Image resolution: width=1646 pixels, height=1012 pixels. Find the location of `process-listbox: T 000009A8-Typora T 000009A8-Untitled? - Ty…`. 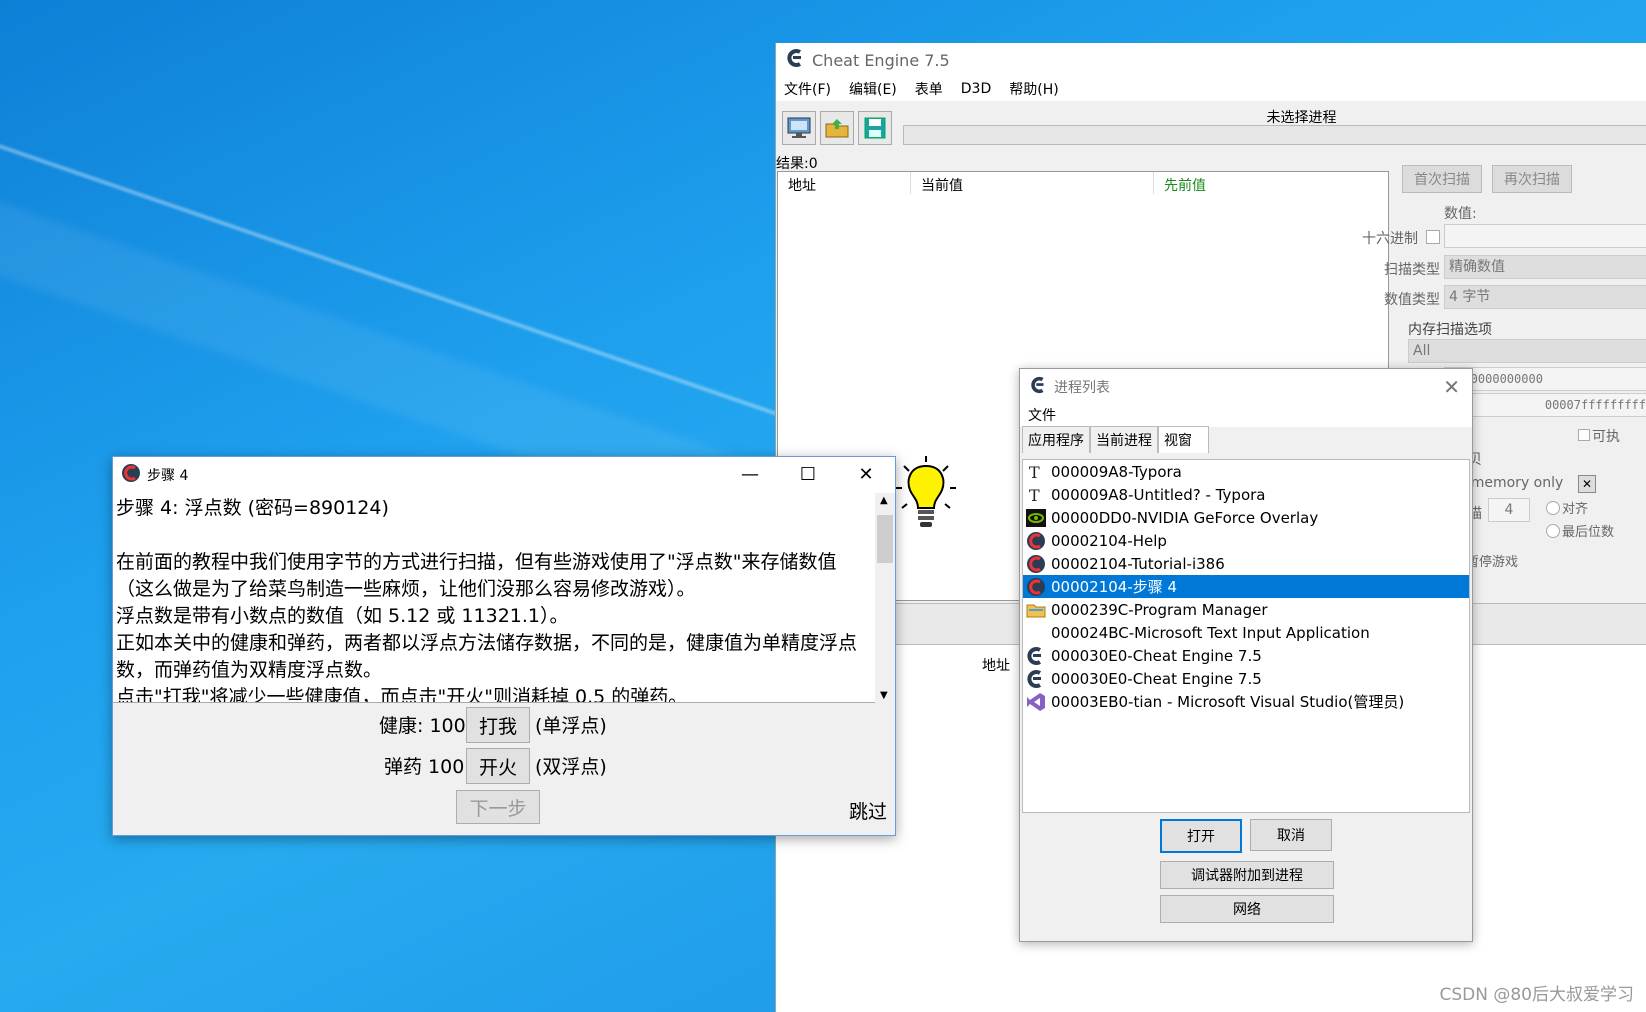

process-listbox: T 000009A8-Typora T 000009A8-Untitled? - Ty… is located at coordinates (1246, 636).